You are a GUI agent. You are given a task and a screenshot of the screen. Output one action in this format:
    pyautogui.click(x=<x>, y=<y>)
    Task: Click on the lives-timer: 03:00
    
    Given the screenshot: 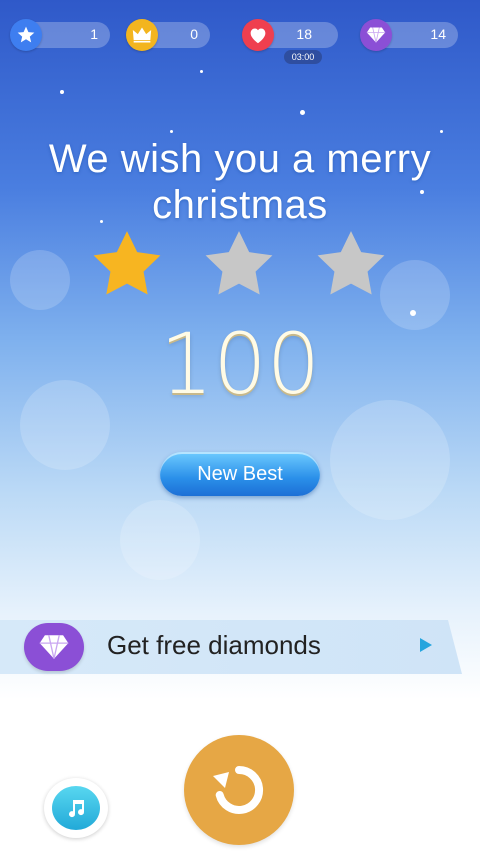 What is the action you would take?
    pyautogui.click(x=303, y=57)
    